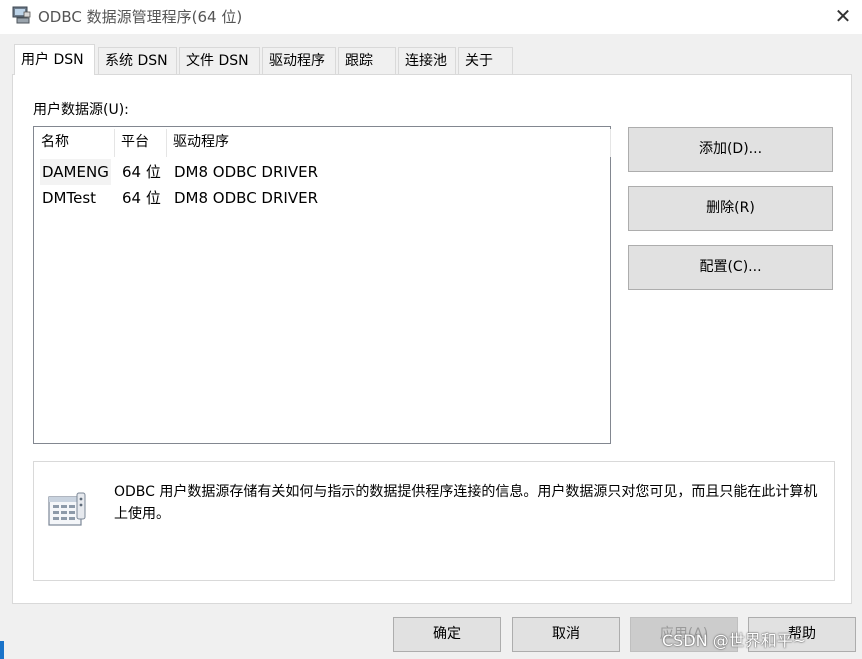  I want to click on taskbar-edge, so click(2, 650).